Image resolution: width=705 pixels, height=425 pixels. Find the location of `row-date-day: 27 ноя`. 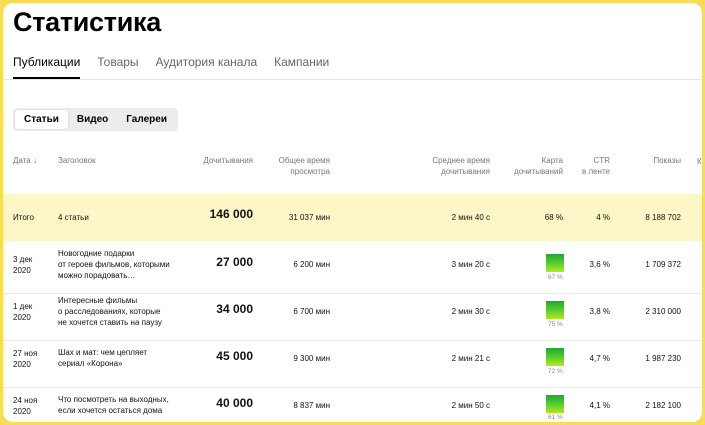

row-date-day: 27 ноя is located at coordinates (25, 353).